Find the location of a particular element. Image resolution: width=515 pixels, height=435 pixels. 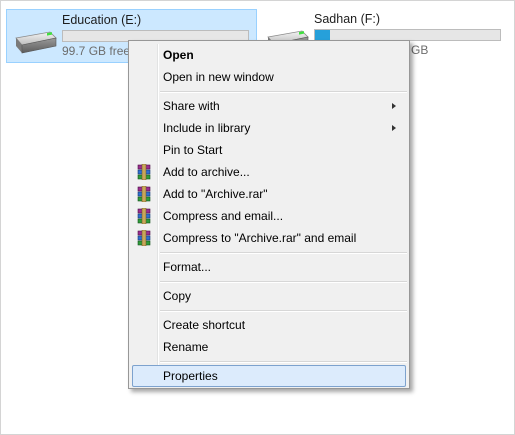

drive-name: Sadhan (F:) is located at coordinates (347, 19).